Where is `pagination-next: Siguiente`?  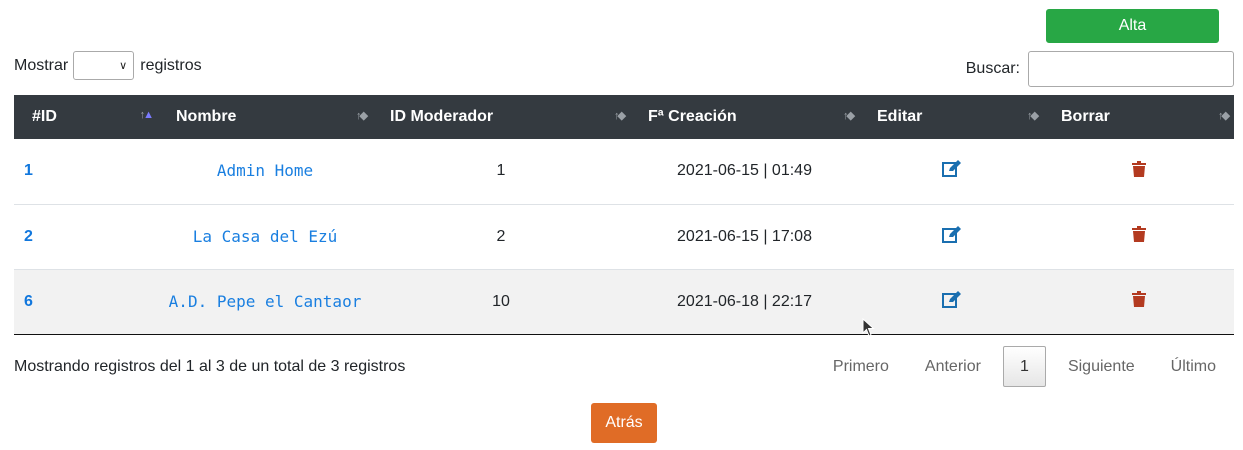
pagination-next: Siguiente is located at coordinates (1101, 366).